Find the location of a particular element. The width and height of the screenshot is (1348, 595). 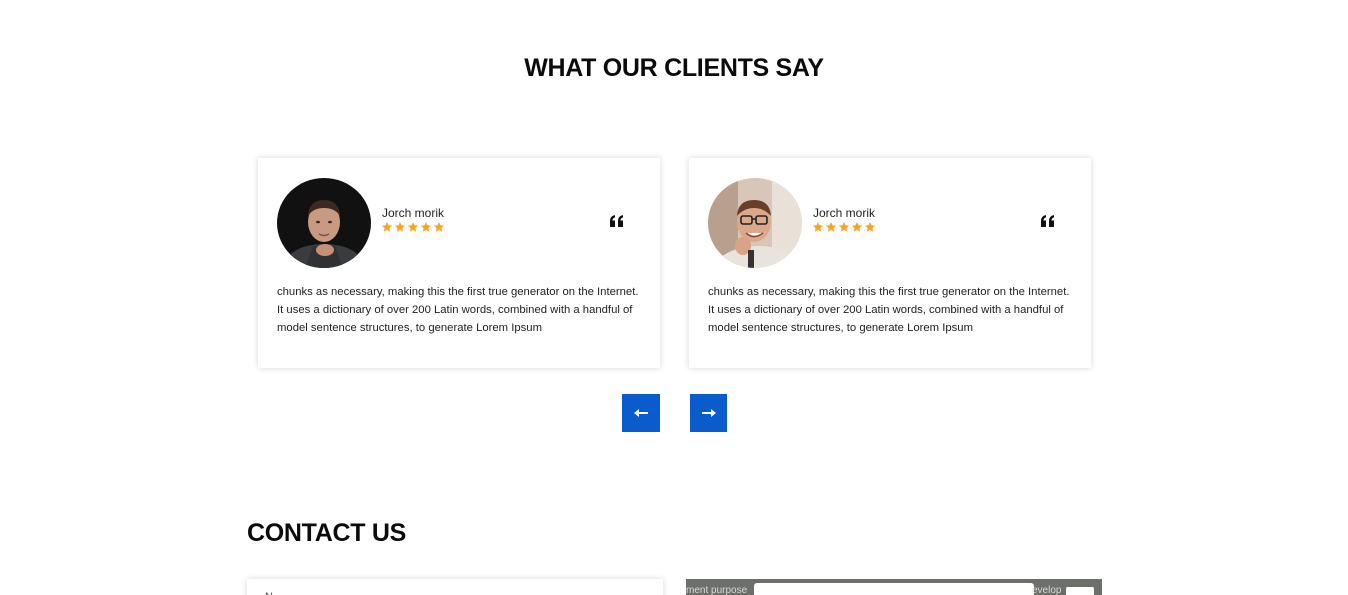

carousel-next-button is located at coordinates (708, 413).